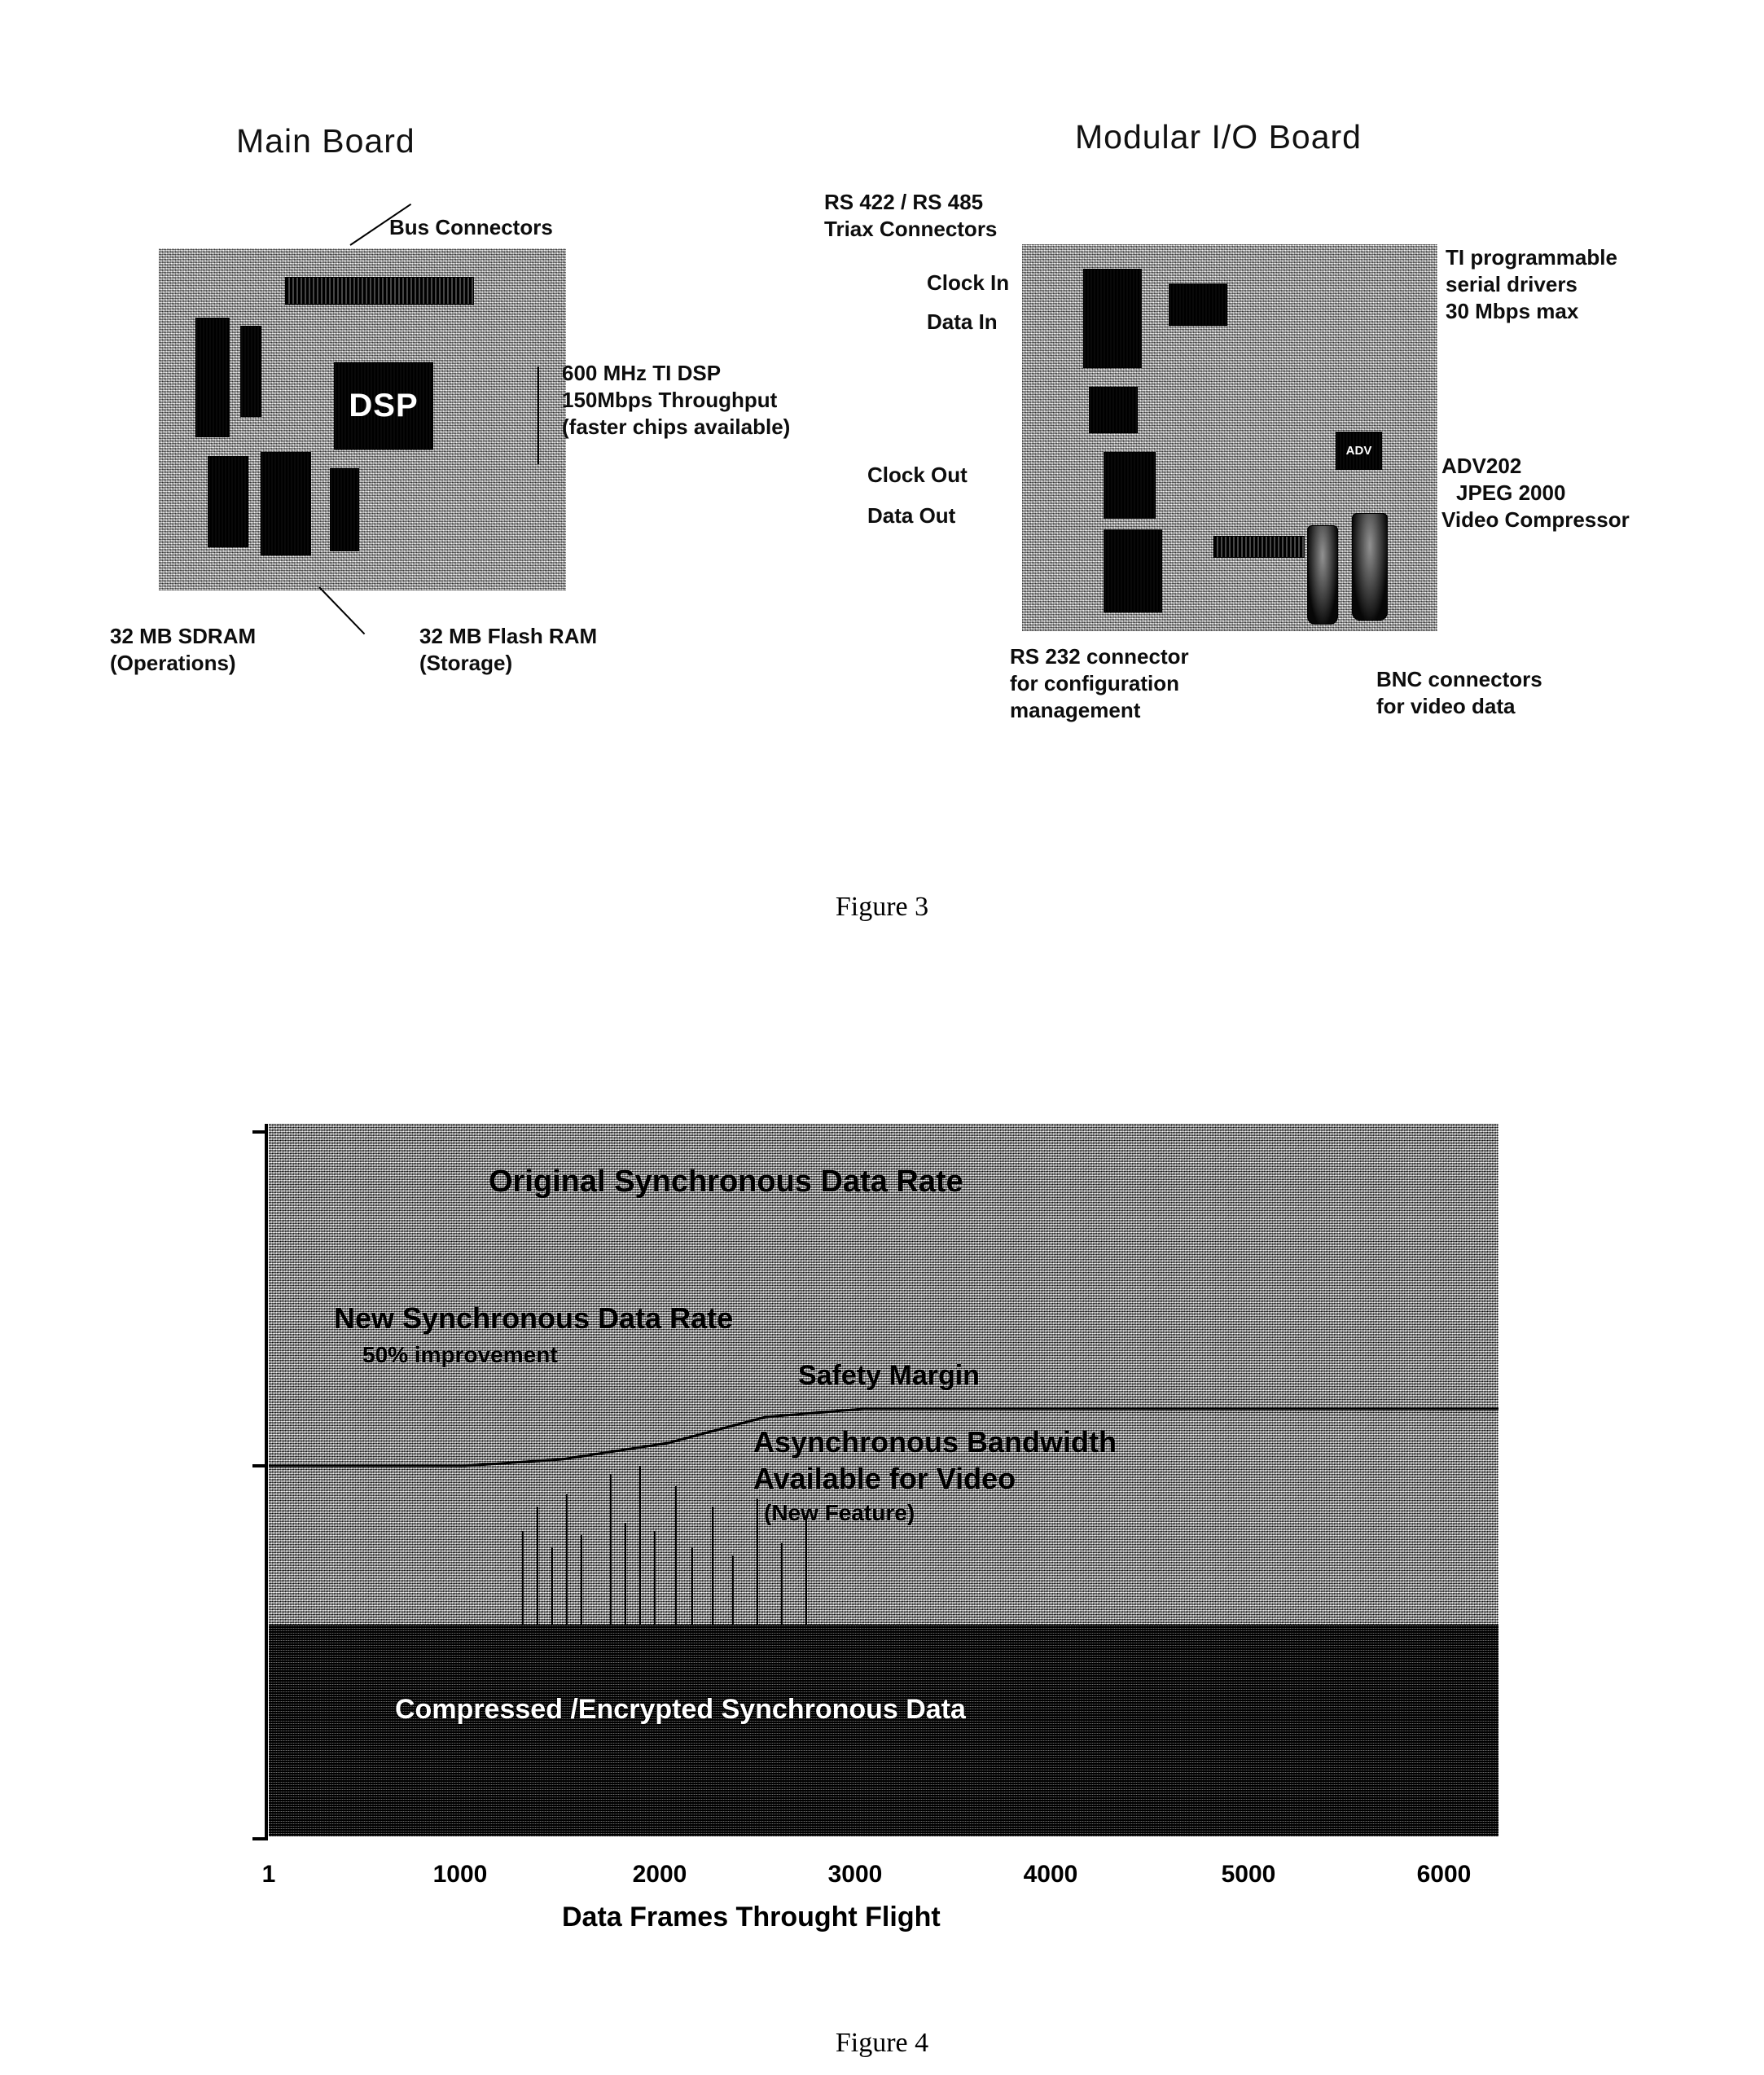 Image resolution: width=1764 pixels, height=2075 pixels. What do you see at coordinates (342, 610) in the screenshot?
I see `leader-line-flash` at bounding box center [342, 610].